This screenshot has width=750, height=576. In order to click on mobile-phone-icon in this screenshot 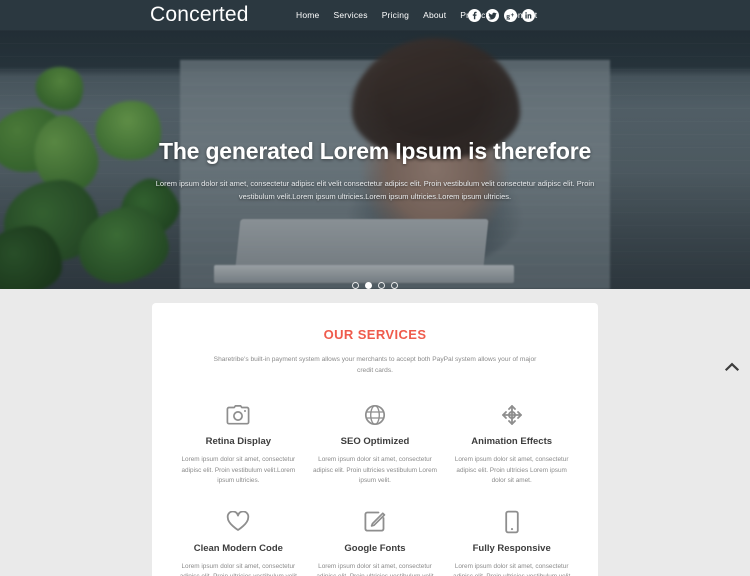, I will do `click(511, 522)`.